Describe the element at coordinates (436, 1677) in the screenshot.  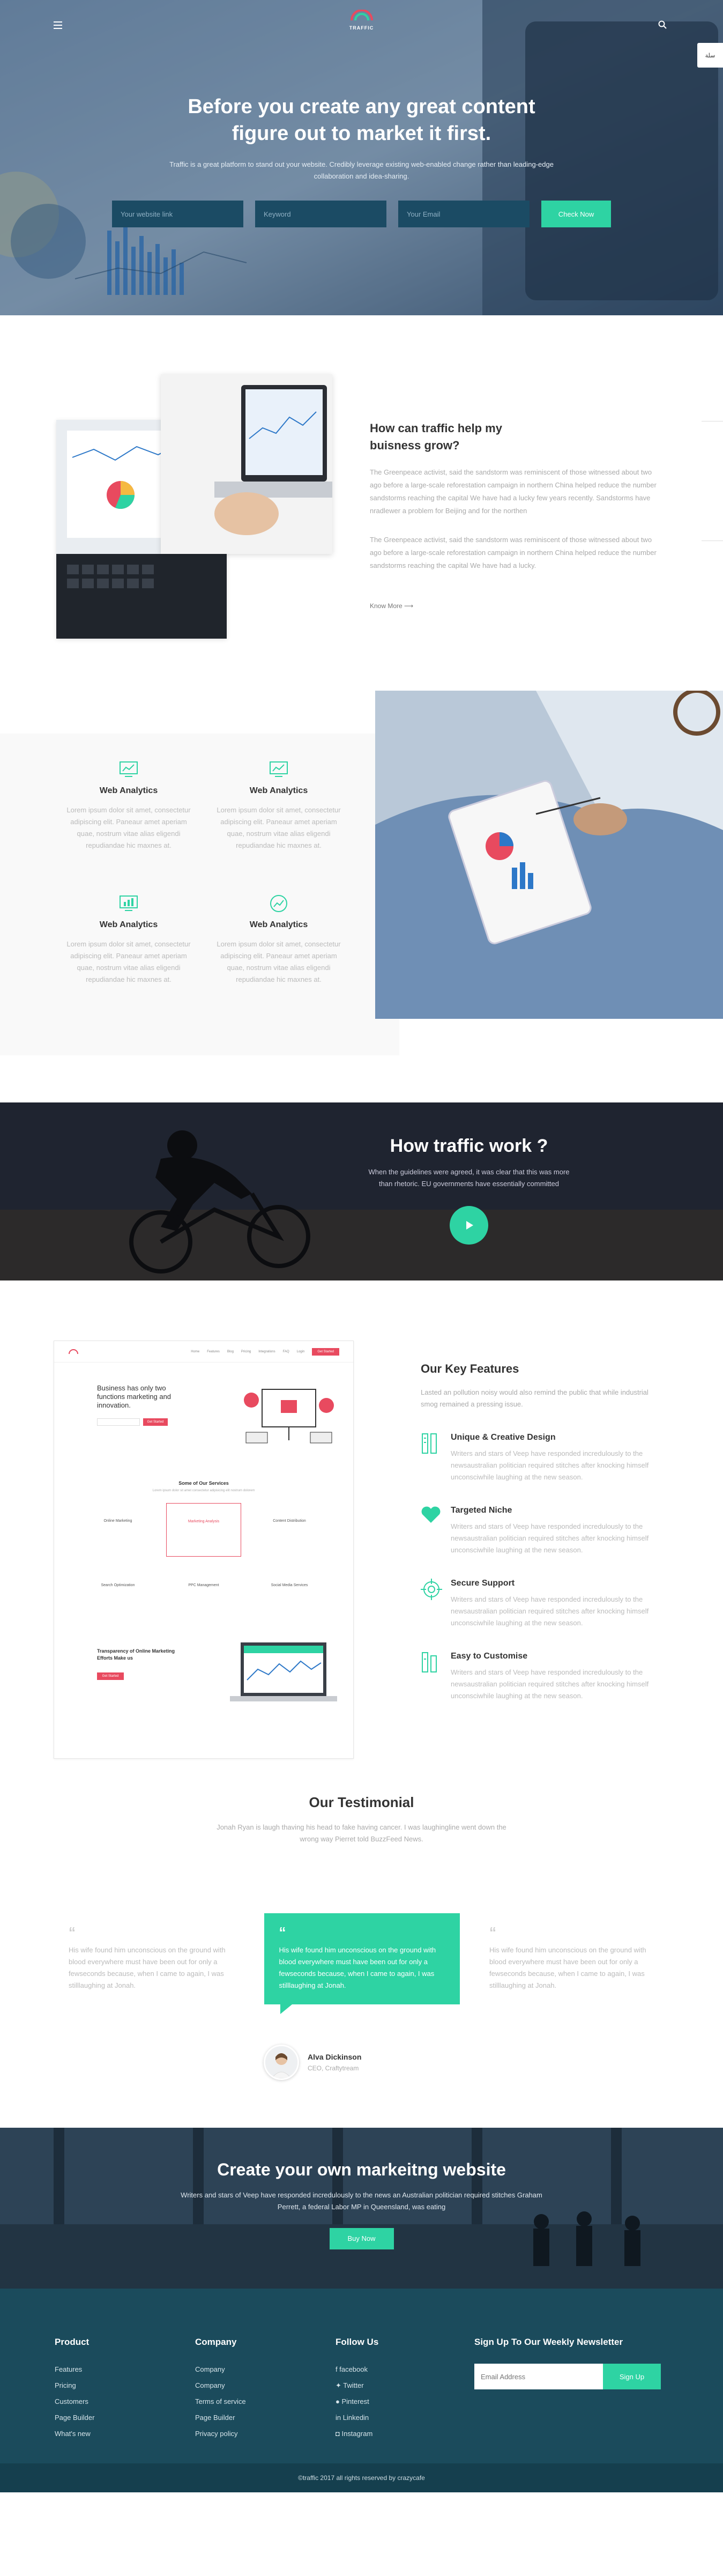
I see `customise-tools-icon` at that location.